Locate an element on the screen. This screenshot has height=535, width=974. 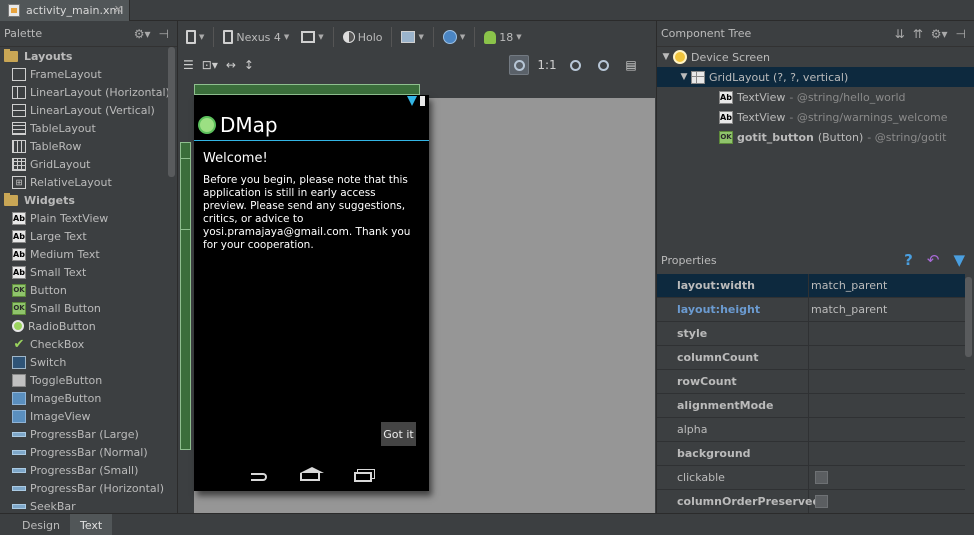
undo-icon: ↶ is located at coordinates (933, 260).